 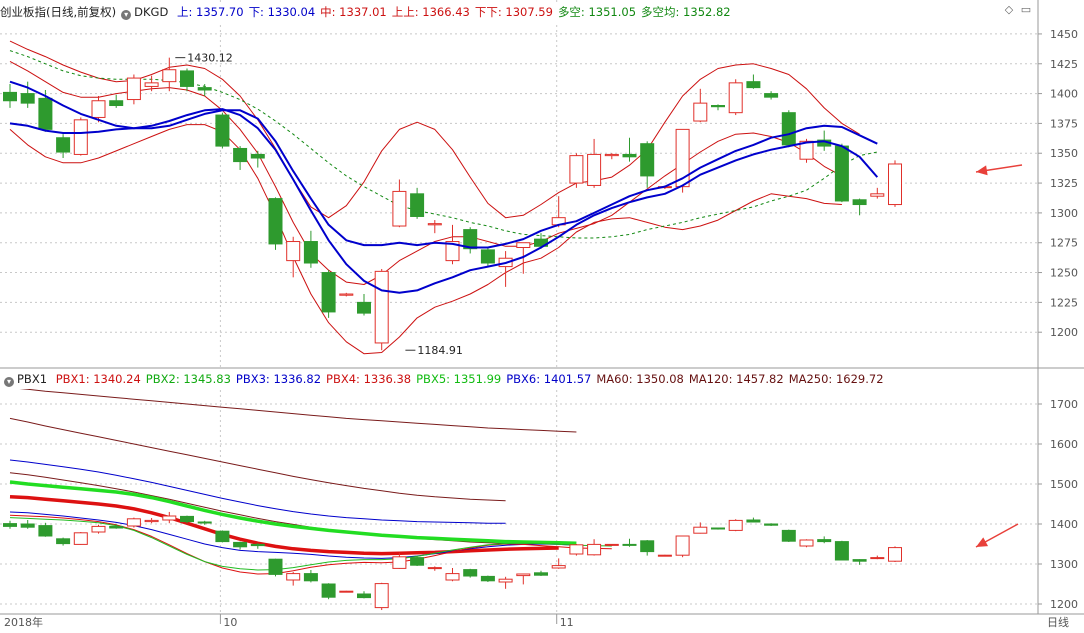 I want to click on top-legend-item: 多空: 1351.05, so click(x=597, y=12).